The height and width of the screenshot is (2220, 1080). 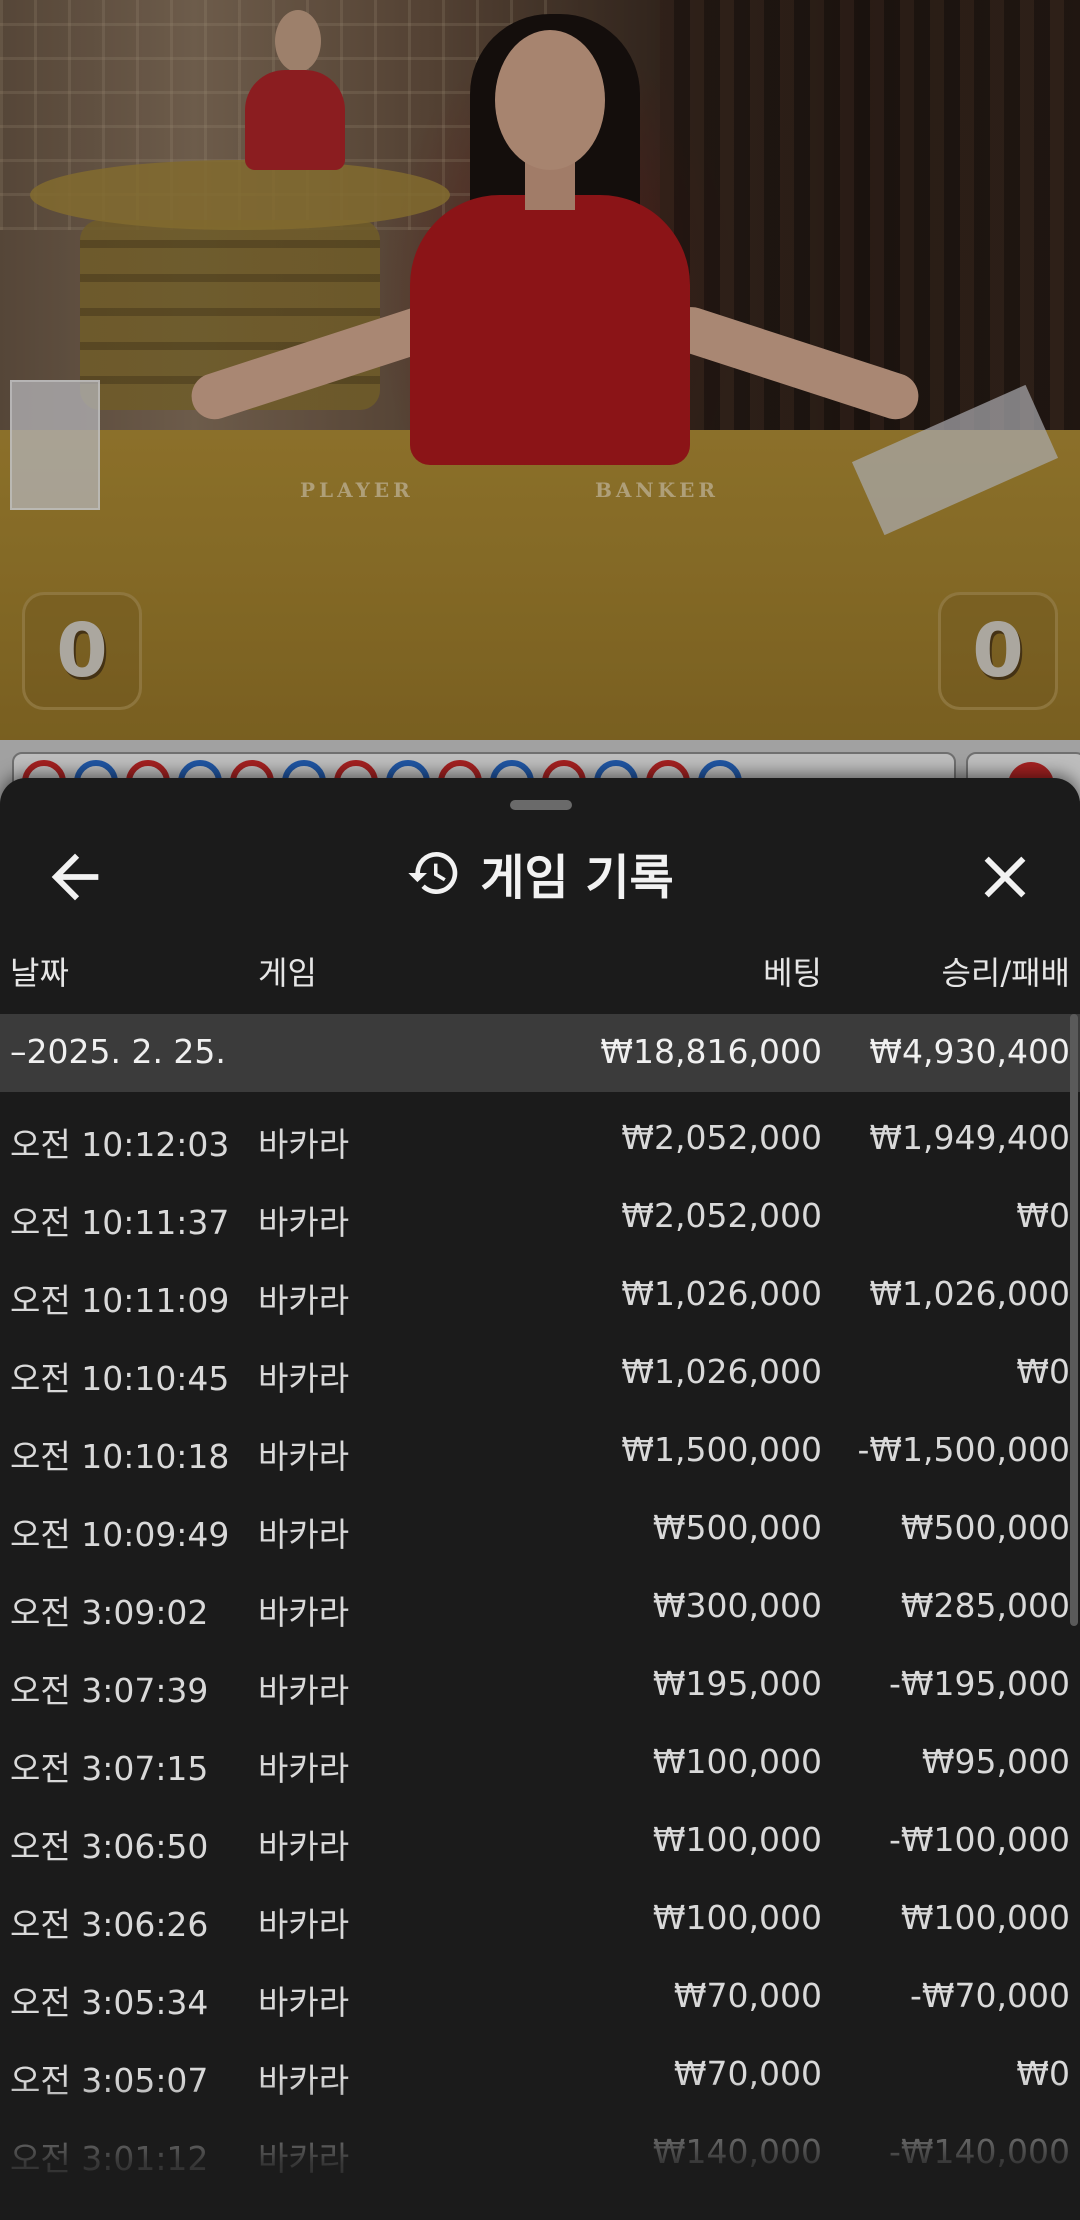 What do you see at coordinates (721, 1449) in the screenshot?
I see `row-bet: ₩1,500,000` at bounding box center [721, 1449].